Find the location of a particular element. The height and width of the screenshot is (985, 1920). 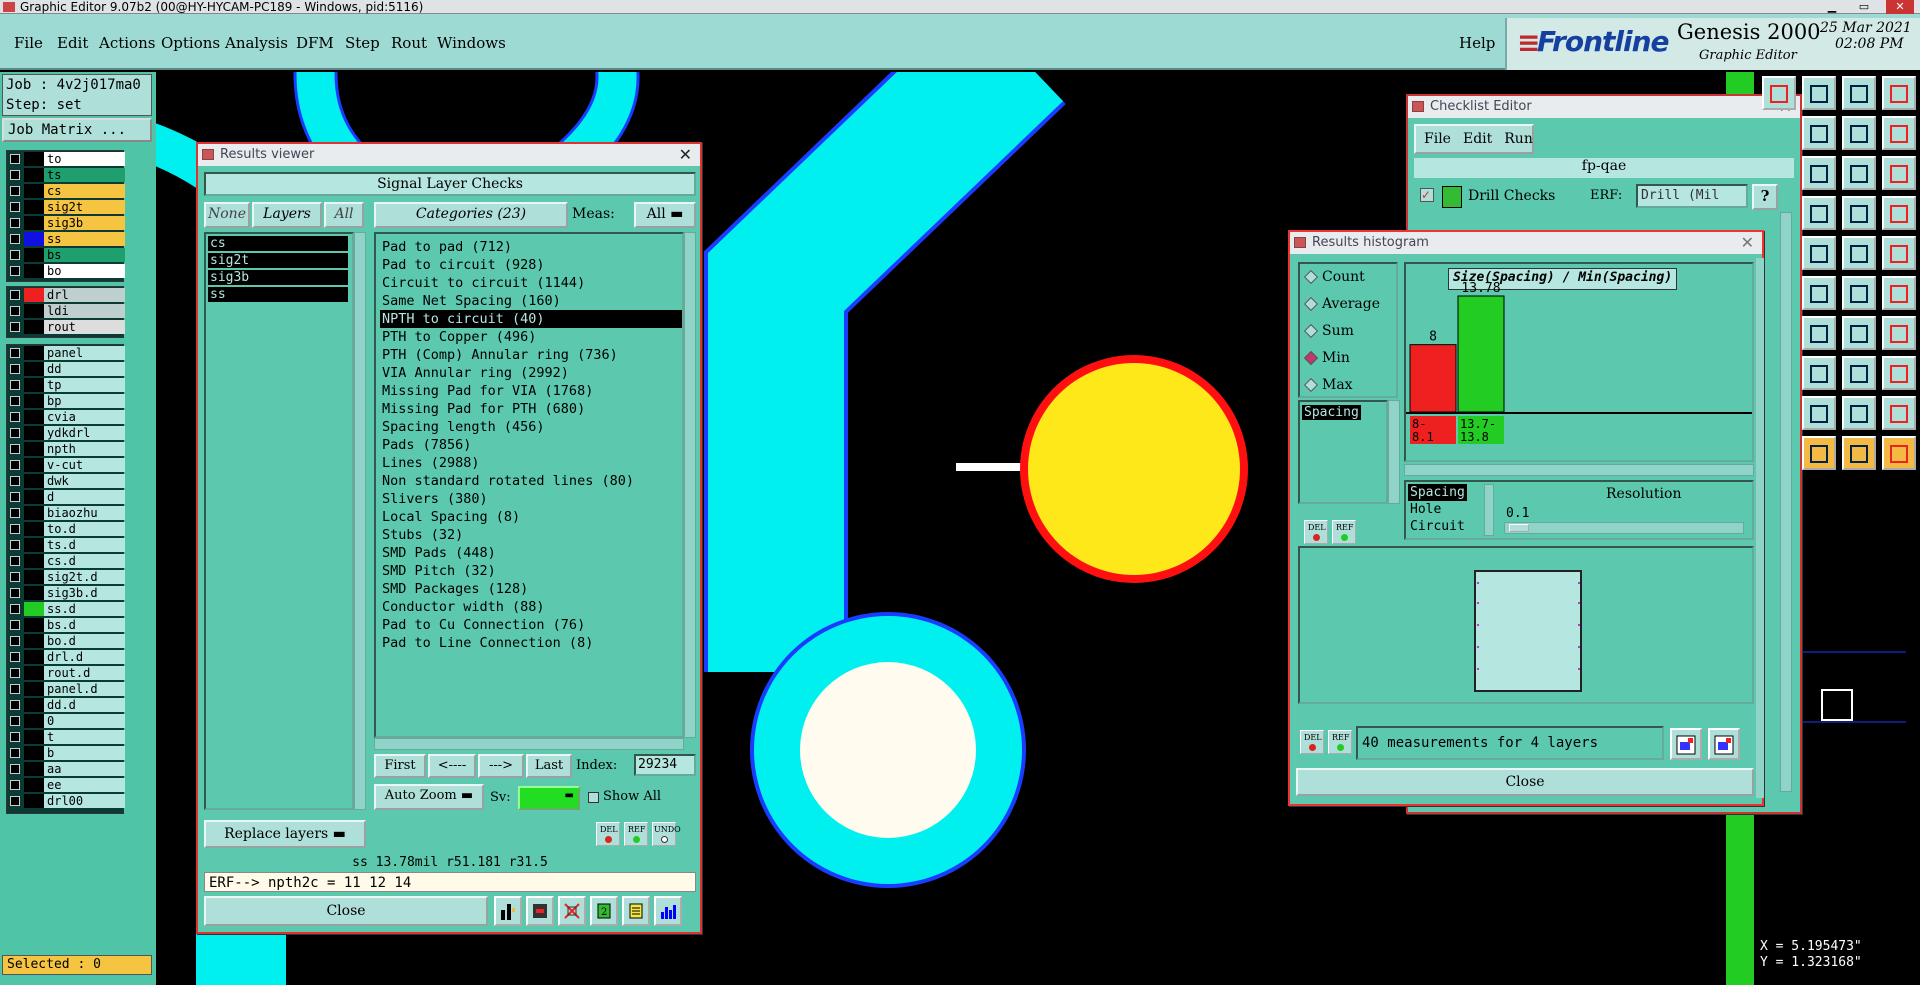

menu-file: File is located at coordinates (28, 43).